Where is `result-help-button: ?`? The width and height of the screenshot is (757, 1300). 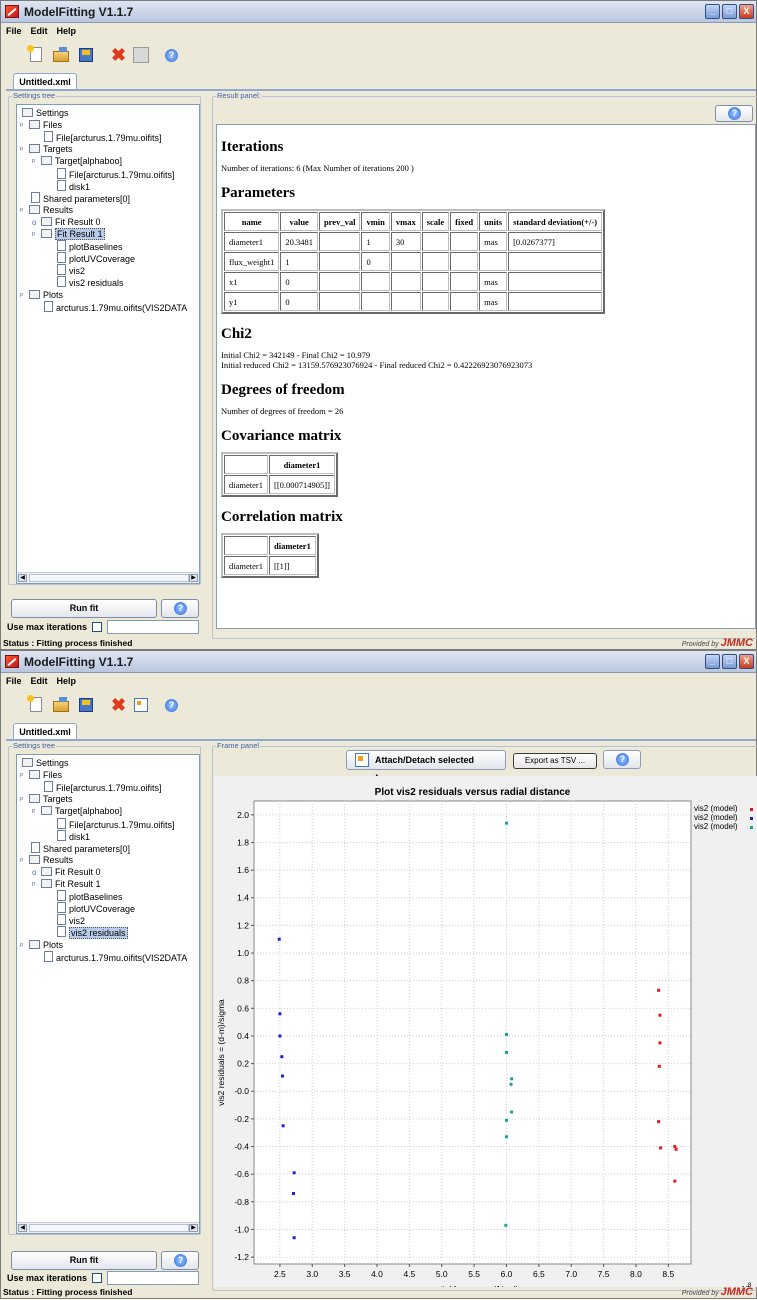
result-help-button: ? is located at coordinates (734, 113).